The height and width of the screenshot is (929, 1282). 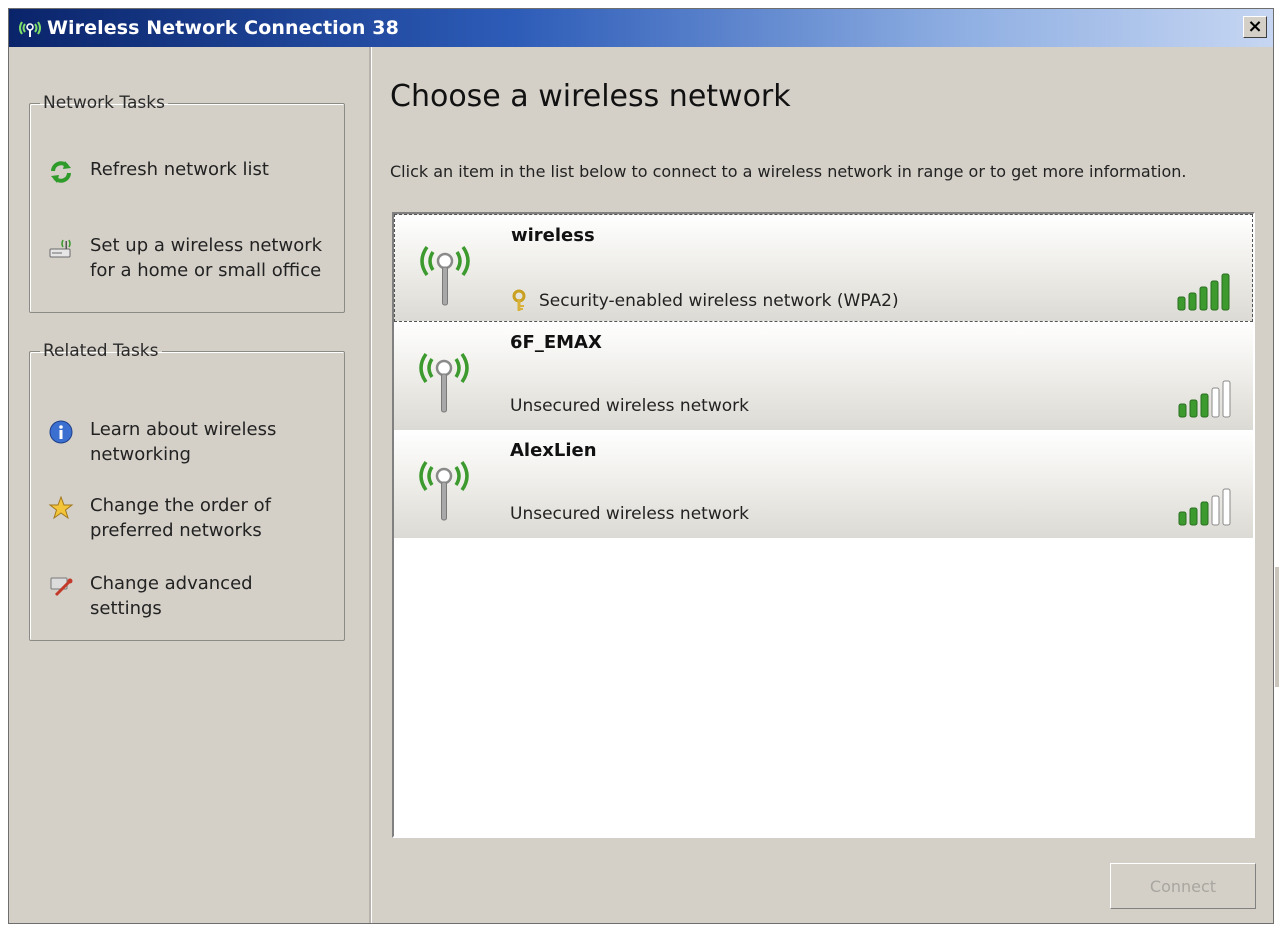 I want to click on learn-wireless-label: Learn about wireless networking, so click(x=183, y=442).